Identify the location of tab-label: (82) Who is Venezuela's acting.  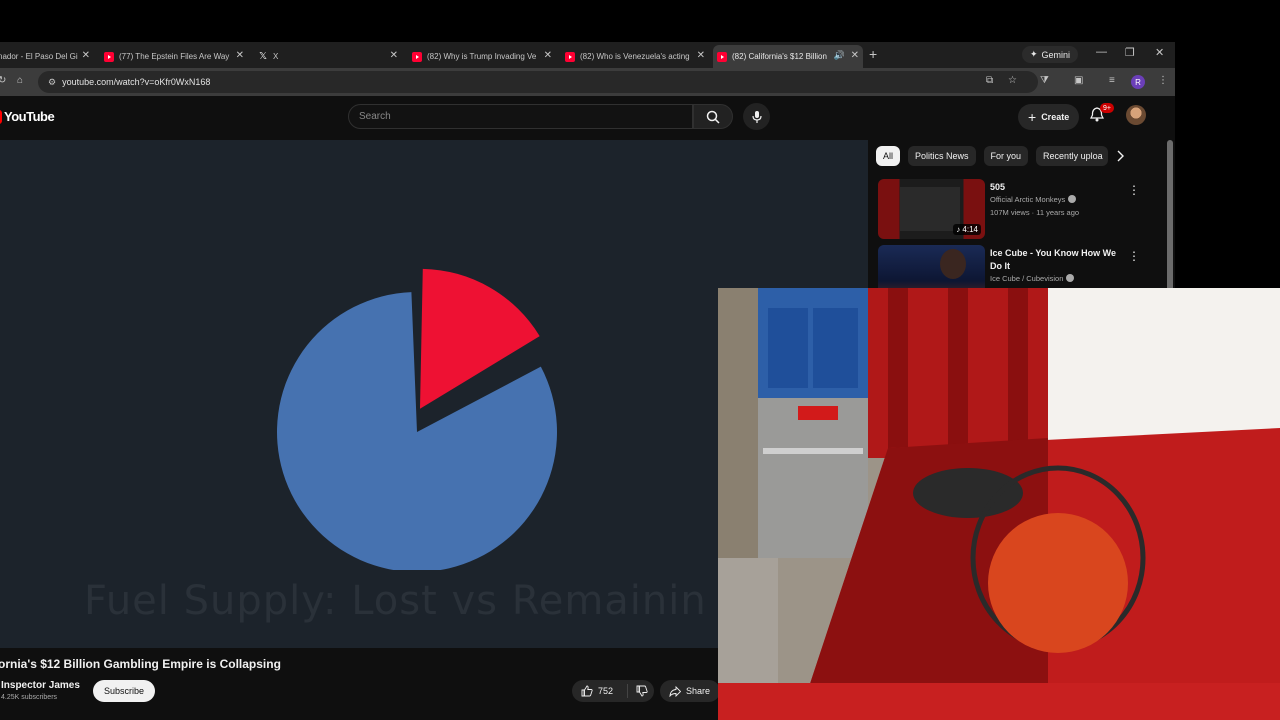
(635, 56).